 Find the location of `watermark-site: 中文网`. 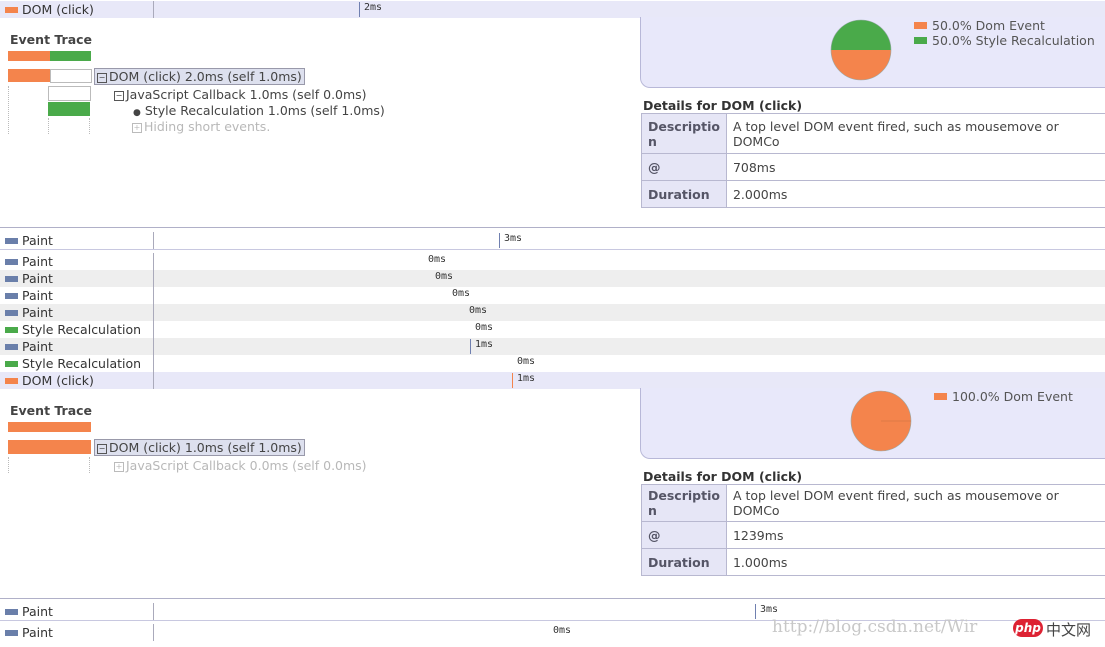

watermark-site: 中文网 is located at coordinates (1069, 630).